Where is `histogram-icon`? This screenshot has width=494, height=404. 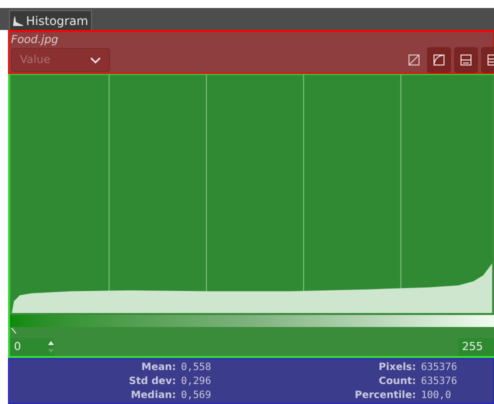 histogram-icon is located at coordinates (18, 21).